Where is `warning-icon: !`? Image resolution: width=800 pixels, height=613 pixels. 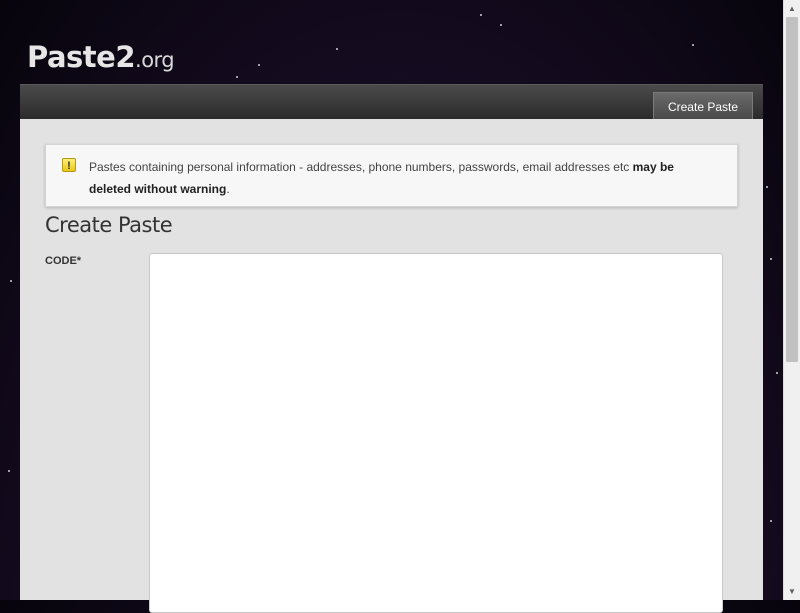 warning-icon: ! is located at coordinates (69, 165).